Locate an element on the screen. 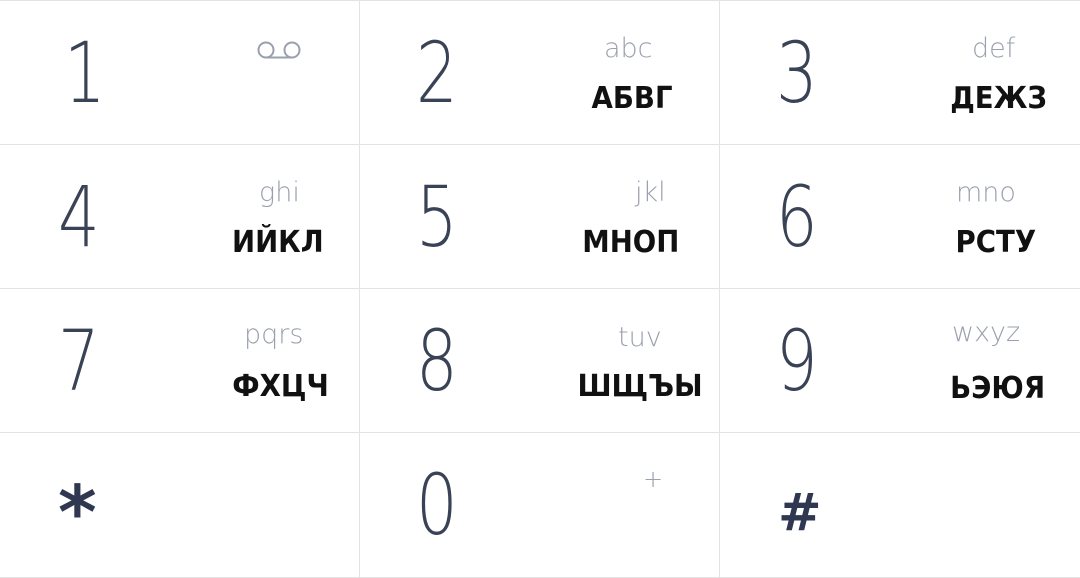 The width and height of the screenshot is (1080, 578). key-letters-latin: pqrs is located at coordinates (274, 334).